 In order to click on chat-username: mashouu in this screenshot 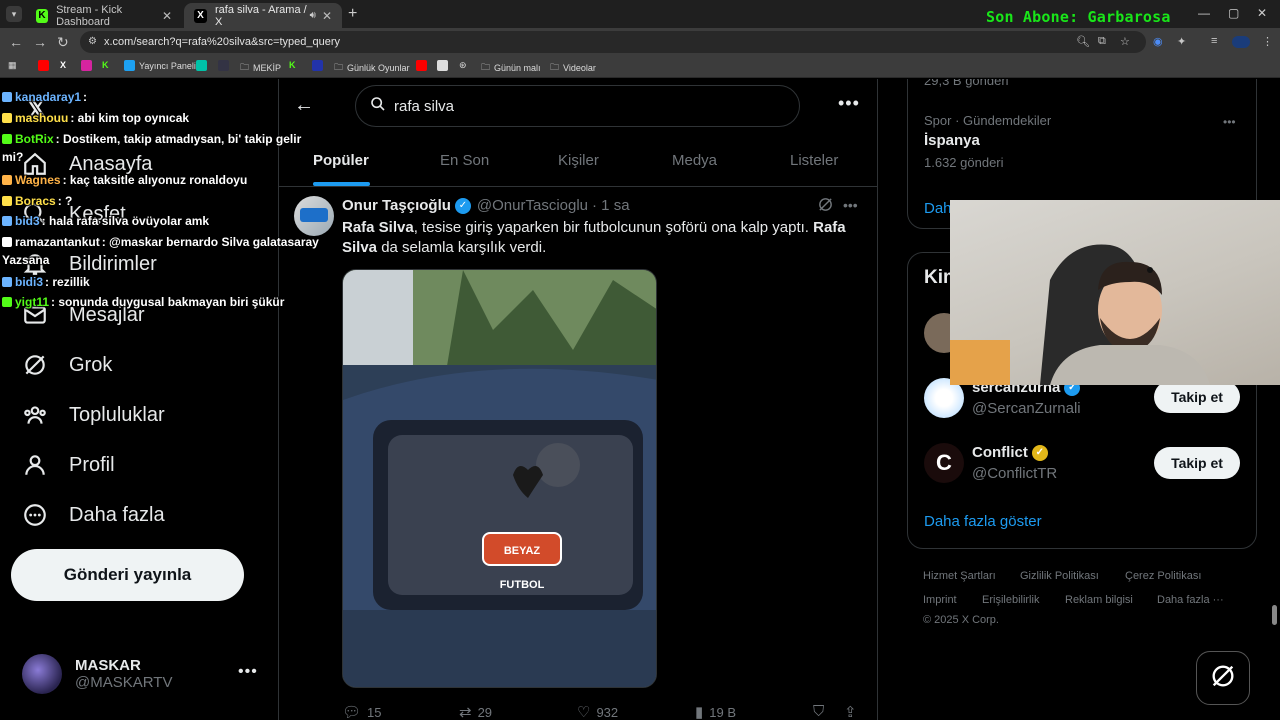, I will do `click(41, 118)`.